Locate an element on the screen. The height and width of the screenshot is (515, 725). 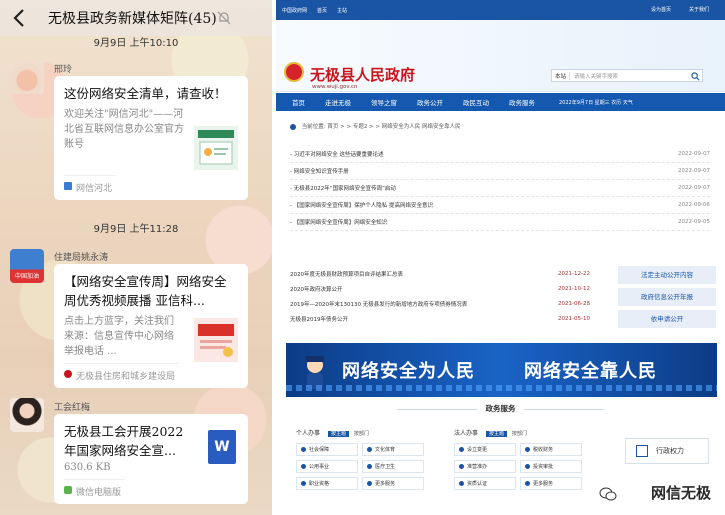
list-item: 2020年政府决算公开 2021-10-12 is located at coordinates (440, 288).